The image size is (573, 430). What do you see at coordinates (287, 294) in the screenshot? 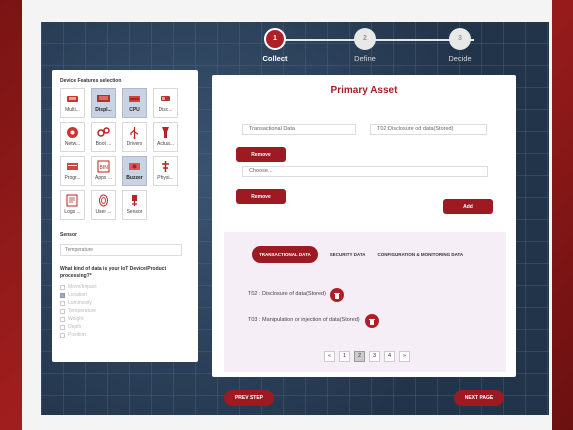
I see `threat-row-text: T02 : Disclosure of data(Stored)` at bounding box center [287, 294].